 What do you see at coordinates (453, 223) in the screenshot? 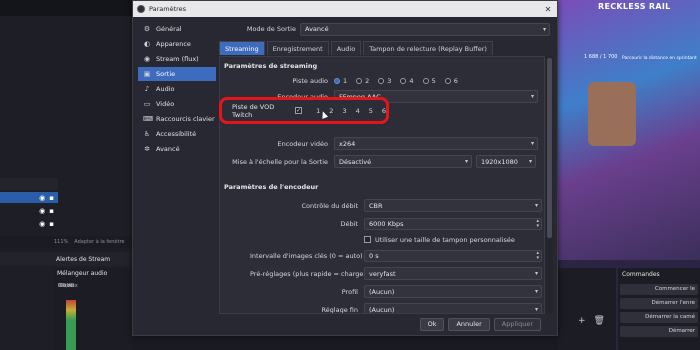
I see `bitrate-input: 6000 Kbps ▴ ▾` at bounding box center [453, 223].